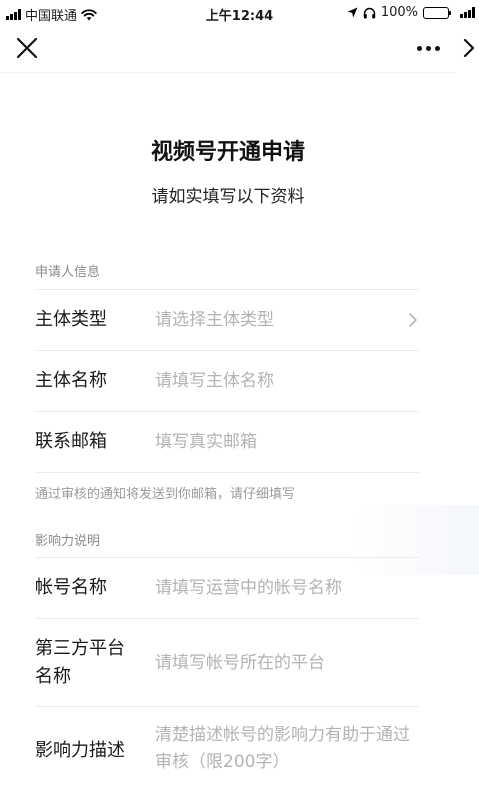 The height and width of the screenshot is (800, 479). Describe the element at coordinates (71, 380) in the screenshot. I see `subject-name-label: 主体名称` at that location.